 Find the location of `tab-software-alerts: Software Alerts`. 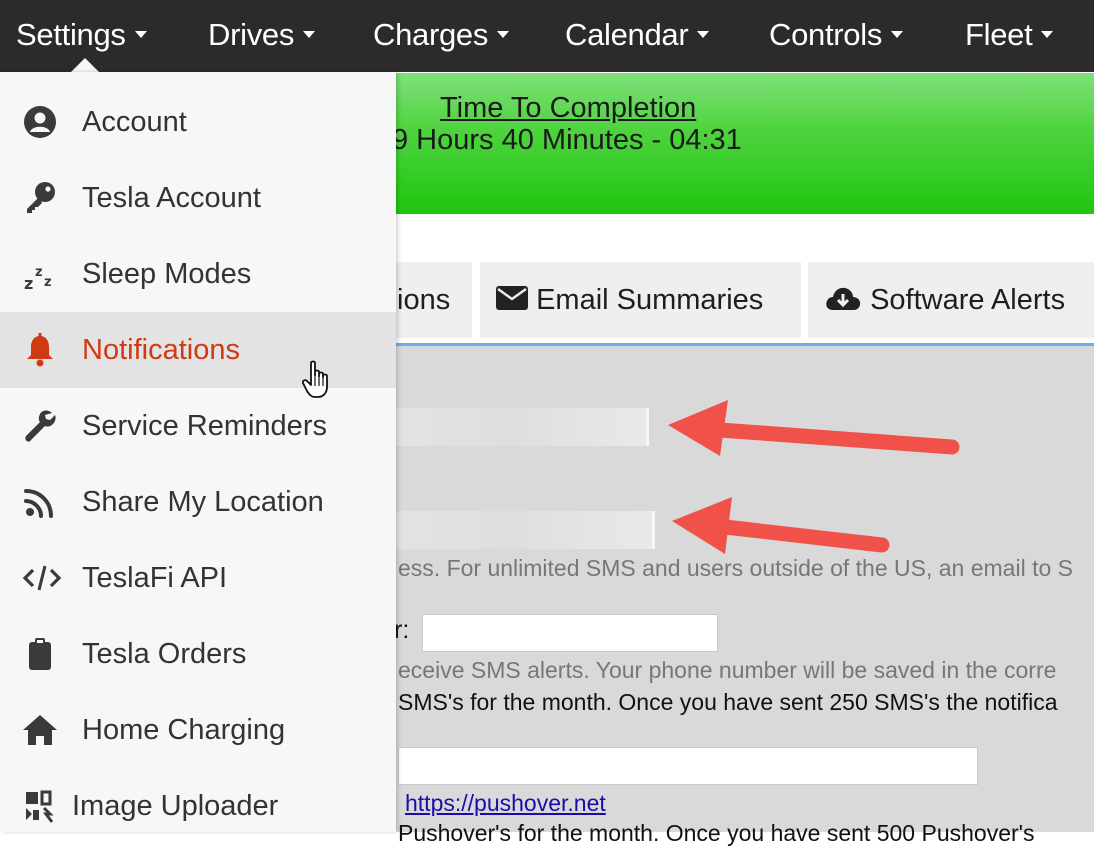

tab-software-alerts: Software Alerts is located at coordinates (951, 300).